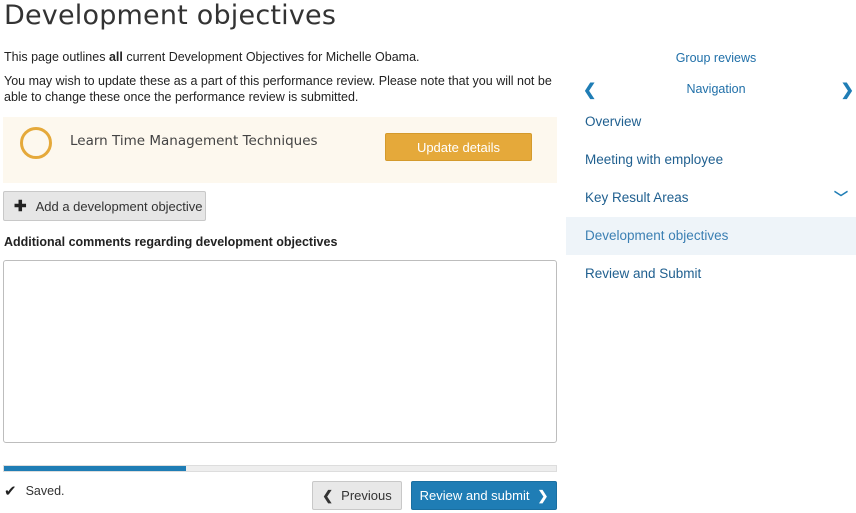  Describe the element at coordinates (36, 143) in the screenshot. I see `objective-status-ring-icon` at that location.